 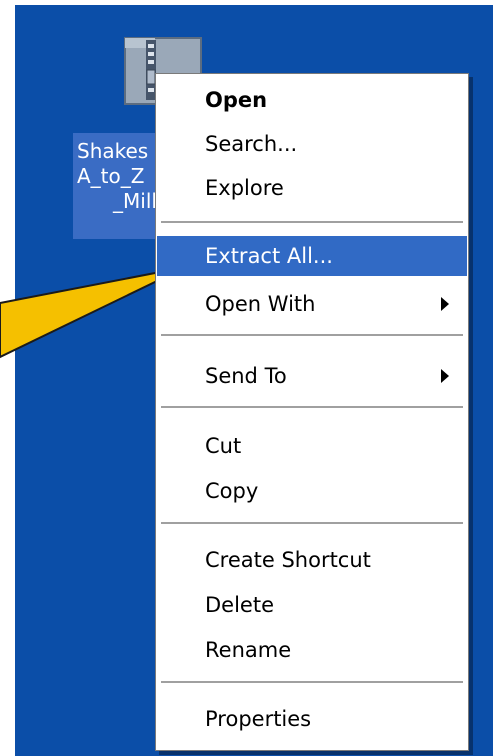 I want to click on menu-item-open: Open, so click(x=312, y=100).